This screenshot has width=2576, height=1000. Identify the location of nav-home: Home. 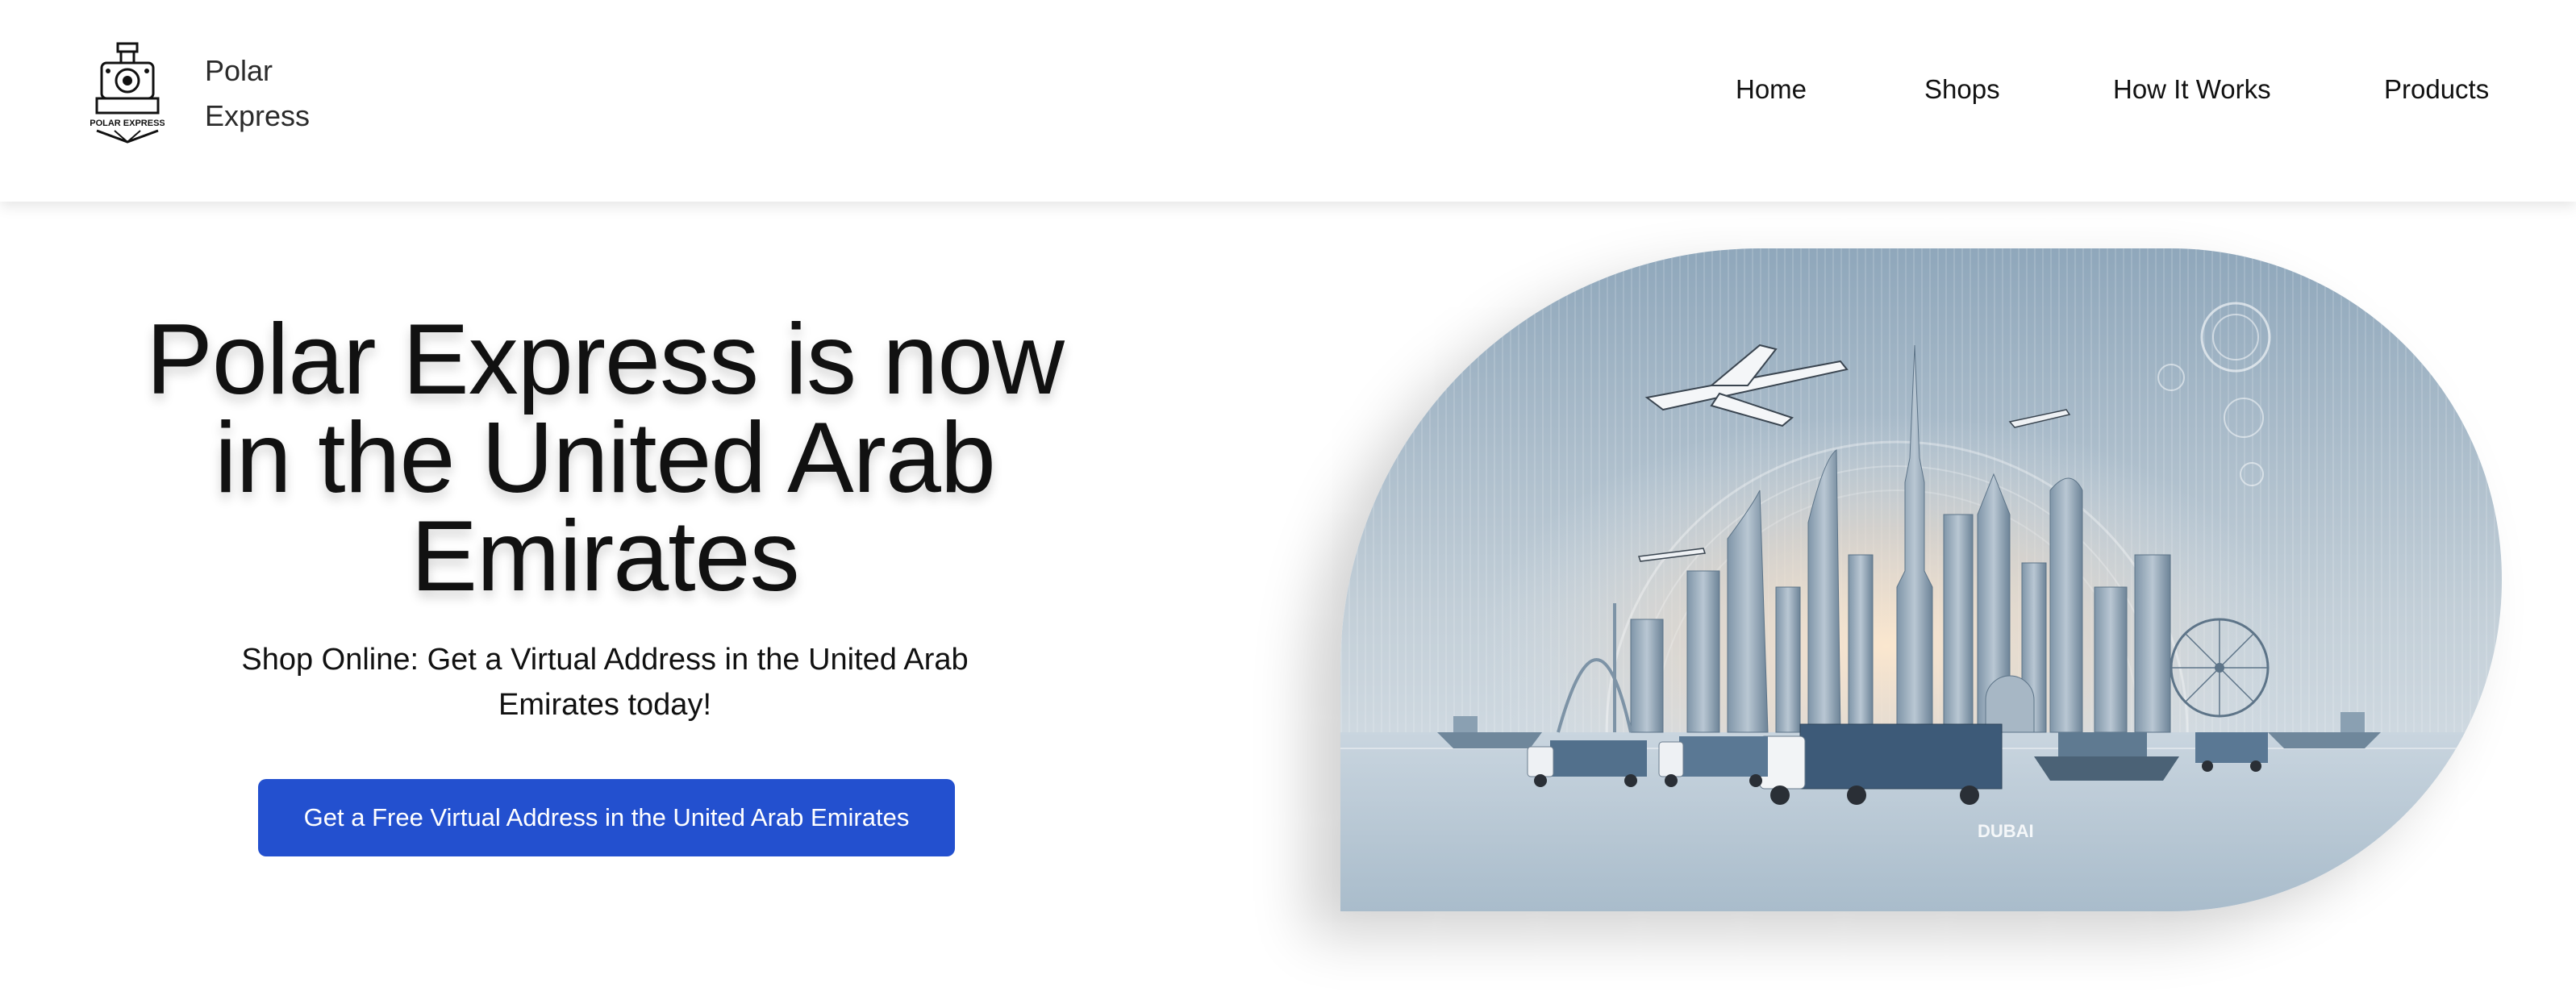
(1771, 89).